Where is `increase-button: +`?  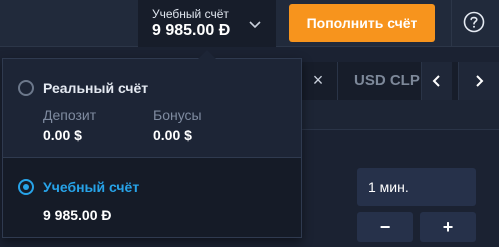
increase-button: + is located at coordinates (448, 227).